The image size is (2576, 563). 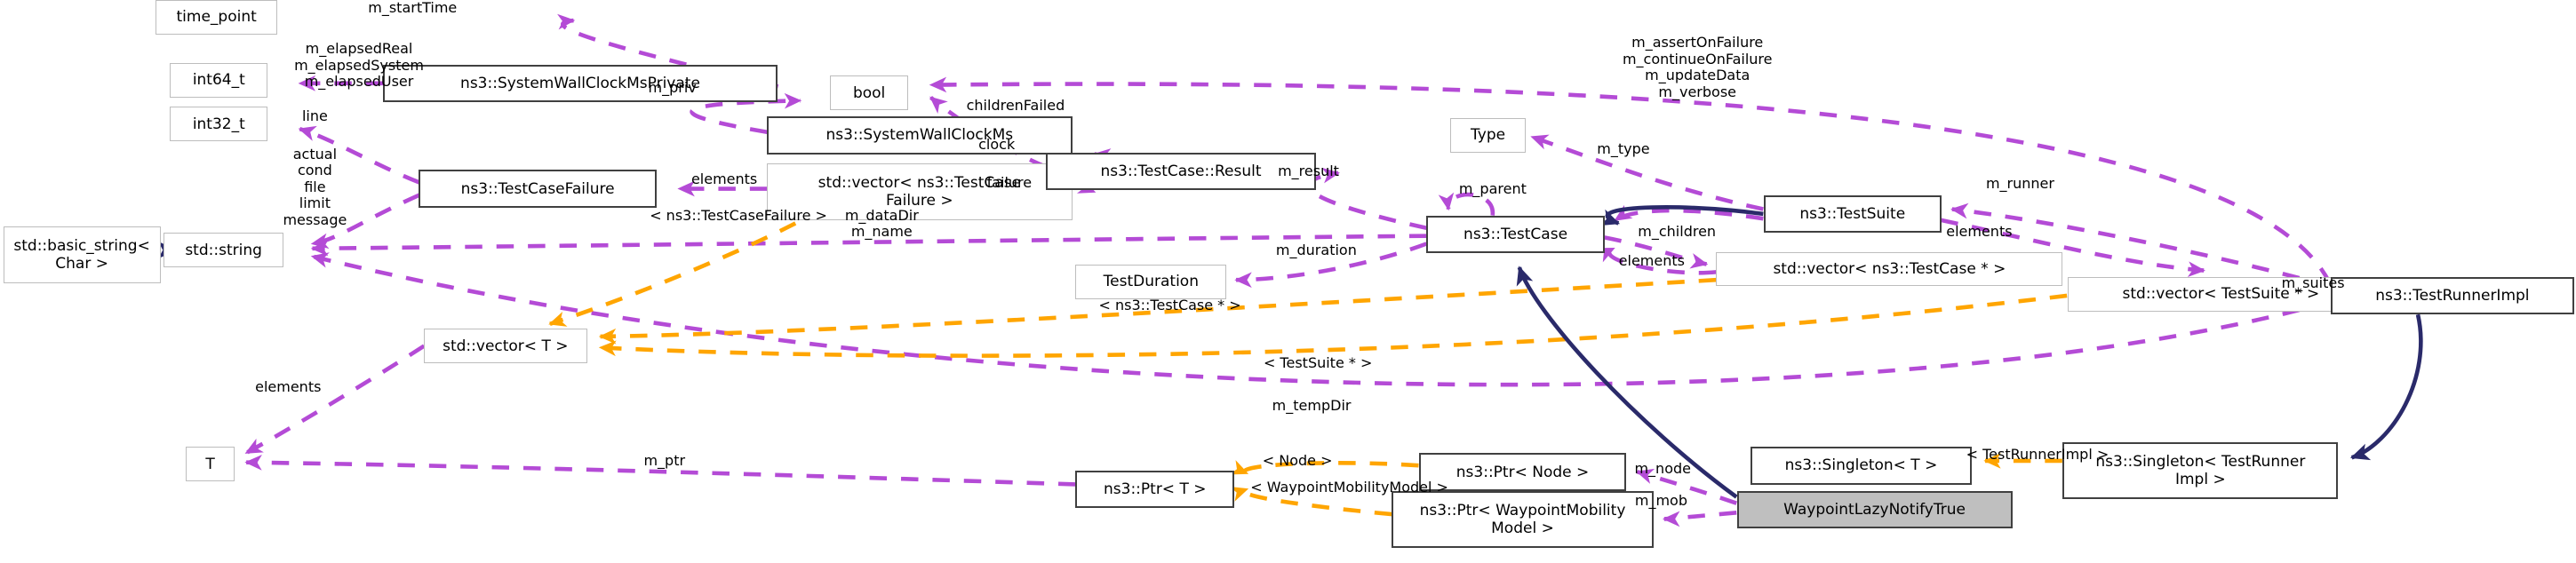 I want to click on node-vec_testsuite_ptr: std::vector< TestSuite * >, so click(x=2221, y=294).